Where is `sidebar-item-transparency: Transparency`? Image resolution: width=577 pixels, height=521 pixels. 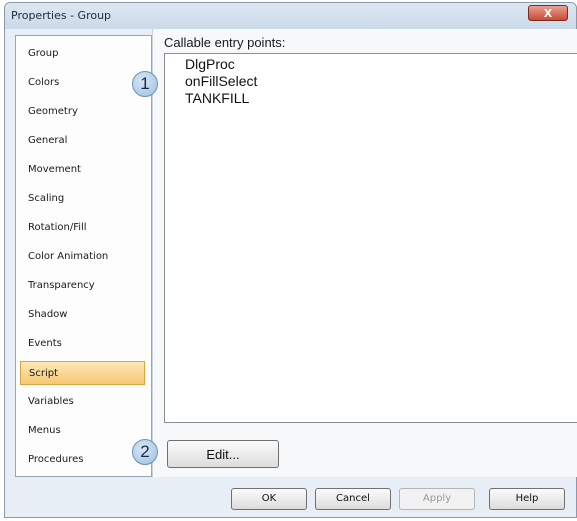
sidebar-item-transparency: Transparency is located at coordinates (82, 286).